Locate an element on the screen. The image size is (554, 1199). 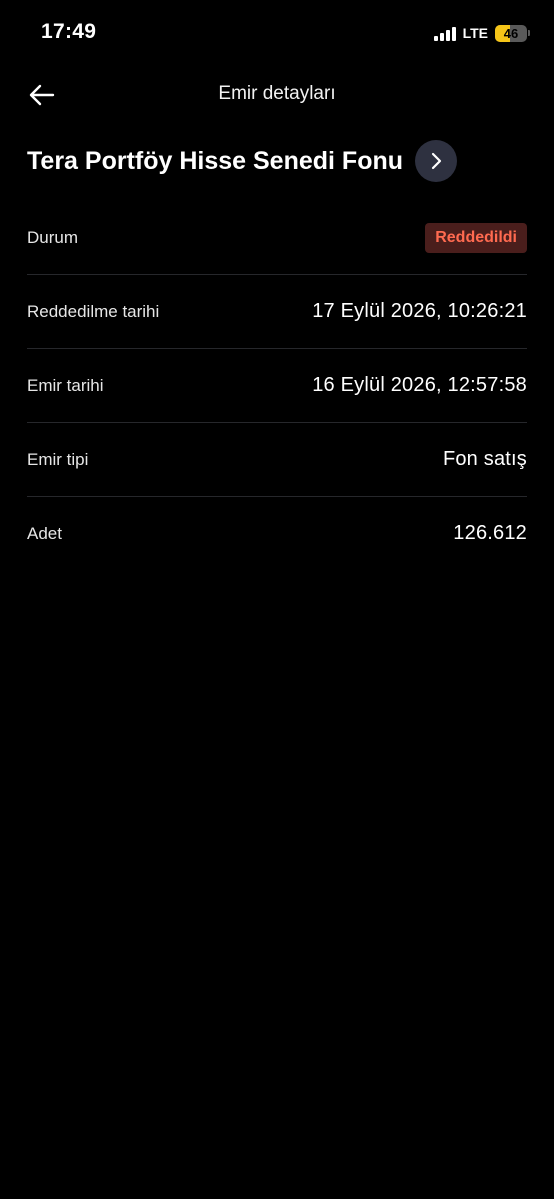
status-time: 17:49 is located at coordinates (69, 31).